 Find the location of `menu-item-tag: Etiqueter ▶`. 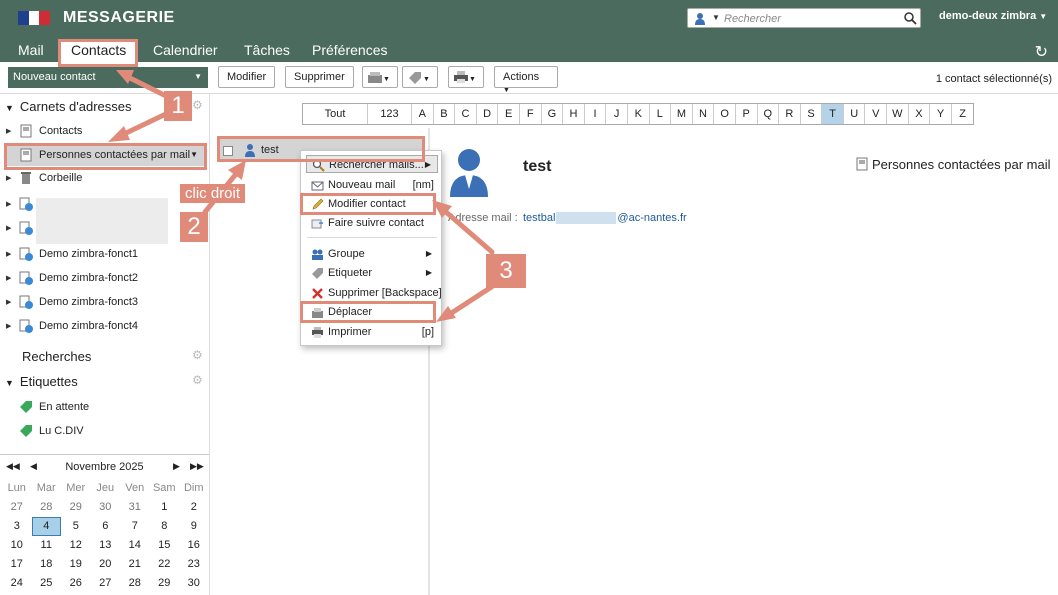

menu-item-tag: Etiqueter ▶ is located at coordinates (372, 273).